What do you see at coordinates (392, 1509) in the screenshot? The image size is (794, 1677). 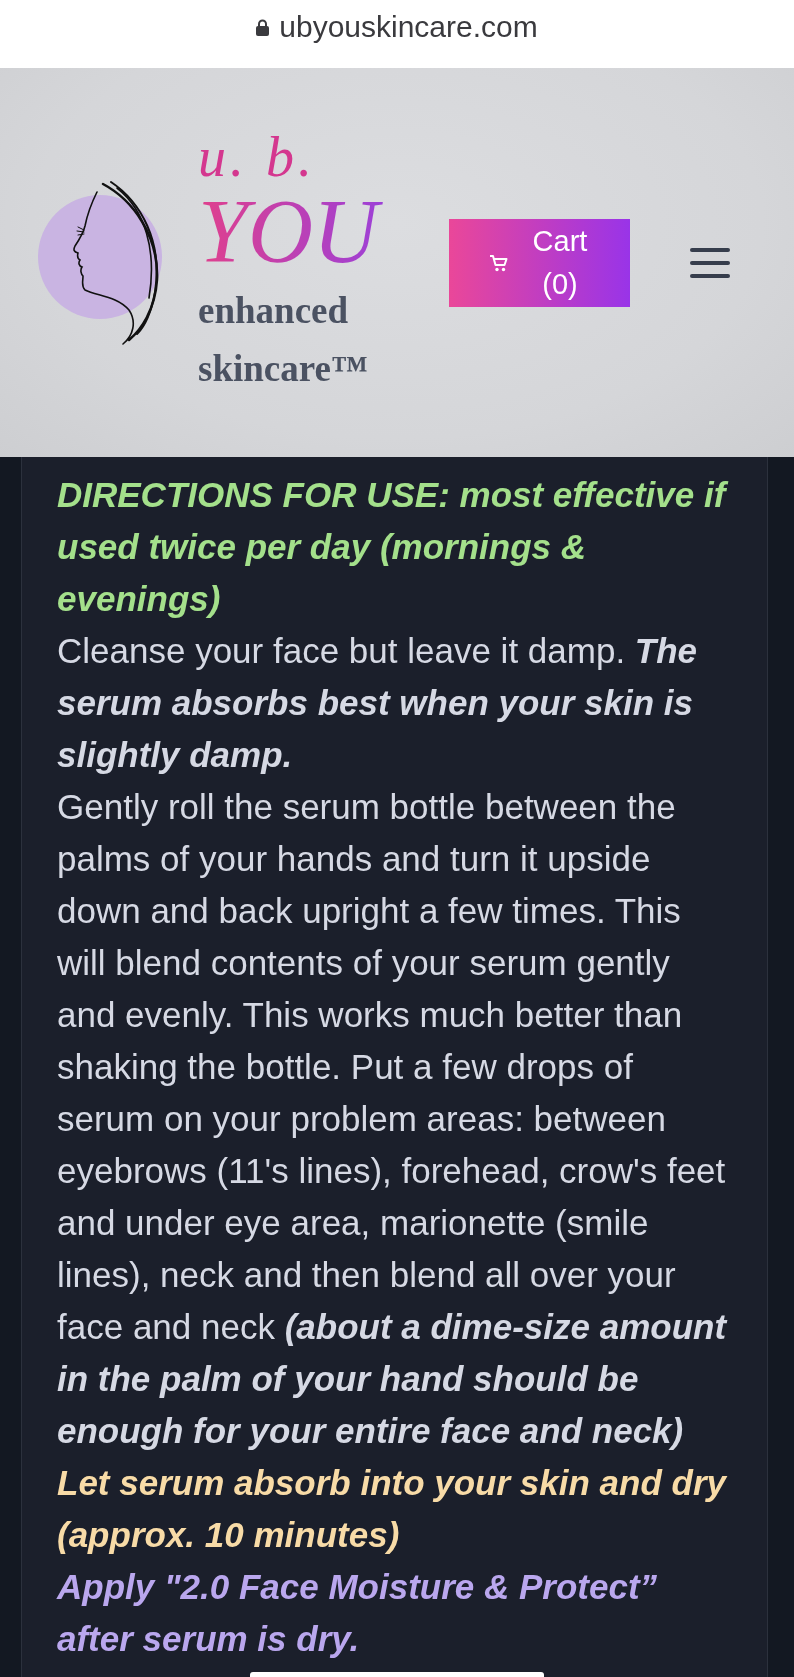 I see `instruction-text: Let serum absorb into your skin and dry (approx. 10 minutes)` at bounding box center [392, 1509].